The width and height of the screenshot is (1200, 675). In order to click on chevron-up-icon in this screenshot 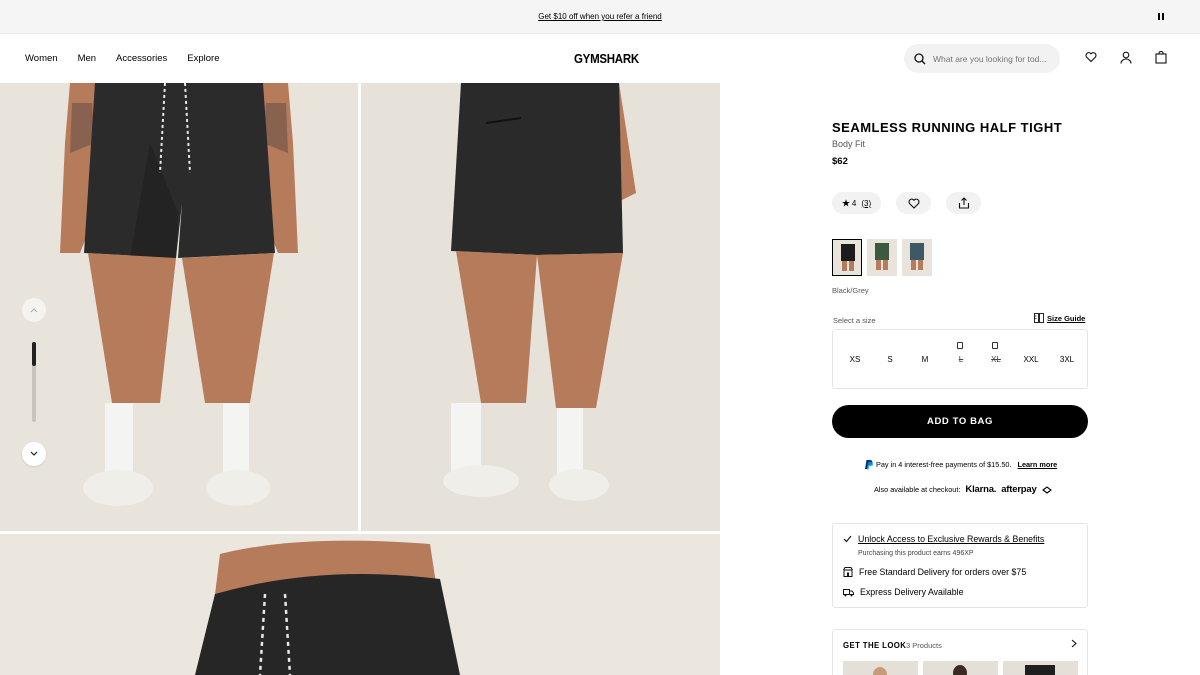, I will do `click(34, 310)`.